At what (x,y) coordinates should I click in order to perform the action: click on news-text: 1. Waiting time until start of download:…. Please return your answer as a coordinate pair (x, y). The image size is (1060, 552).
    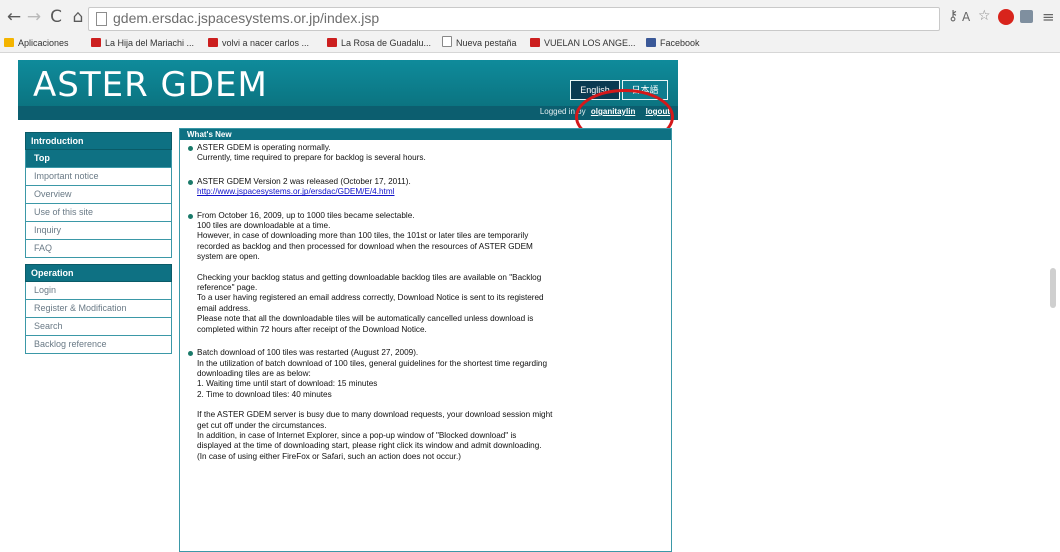
    Looking at the image, I should click on (287, 384).